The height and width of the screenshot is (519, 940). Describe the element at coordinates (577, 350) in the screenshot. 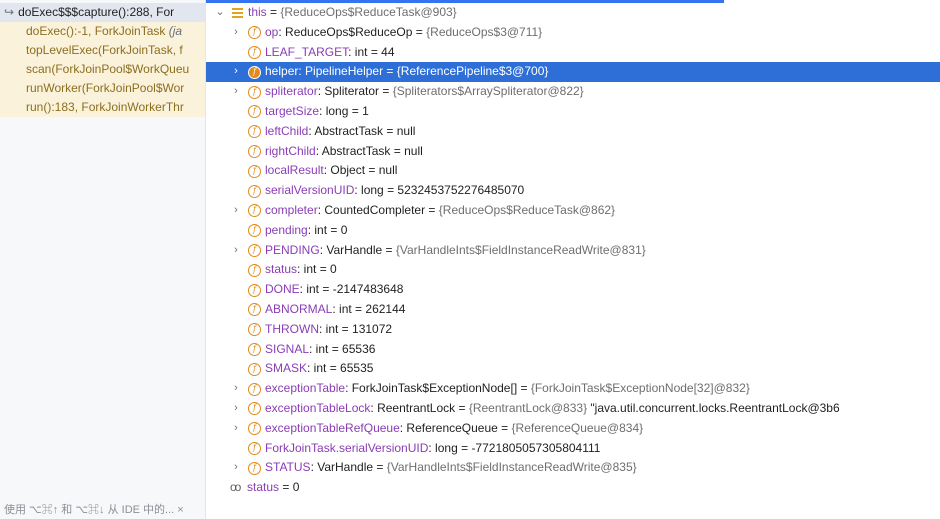

I see `tree-row-field: f SIGNAL: int = 65536` at that location.